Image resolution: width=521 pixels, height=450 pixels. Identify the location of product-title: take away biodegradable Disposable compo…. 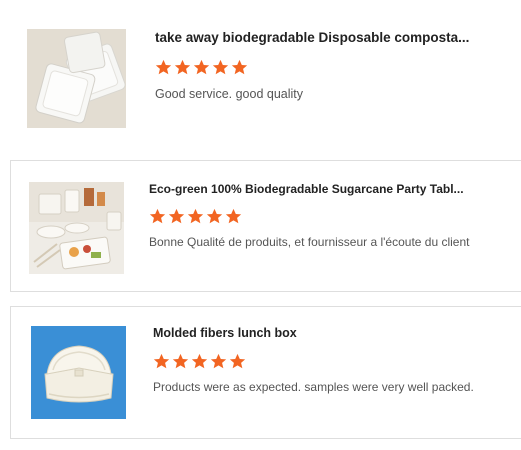
(312, 37).